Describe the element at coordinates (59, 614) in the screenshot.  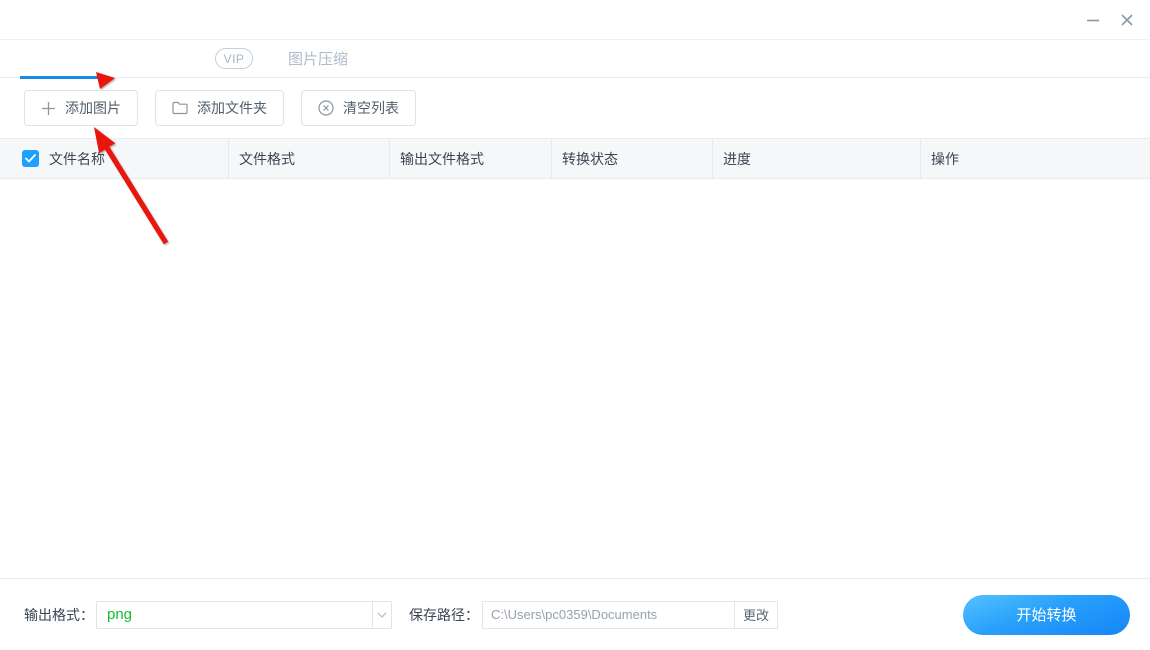
I see `output-format-label: 输出格式：` at that location.